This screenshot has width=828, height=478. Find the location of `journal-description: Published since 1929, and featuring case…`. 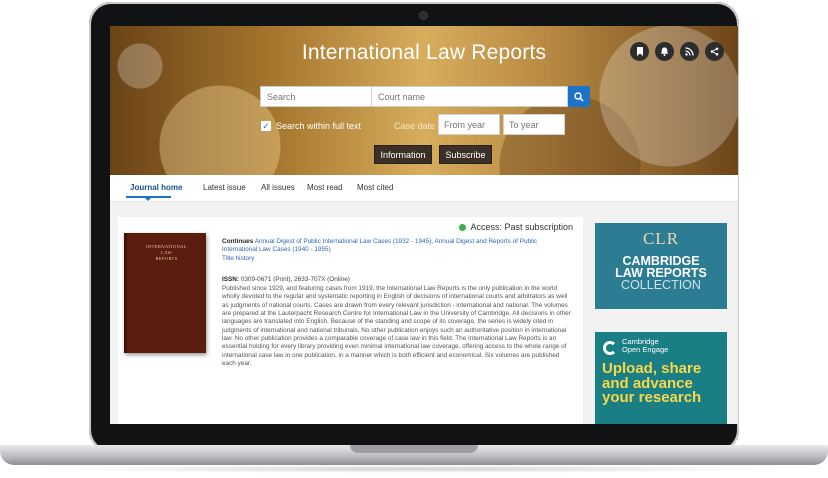

journal-description: Published since 1929, and featuring case… is located at coordinates (396, 326).